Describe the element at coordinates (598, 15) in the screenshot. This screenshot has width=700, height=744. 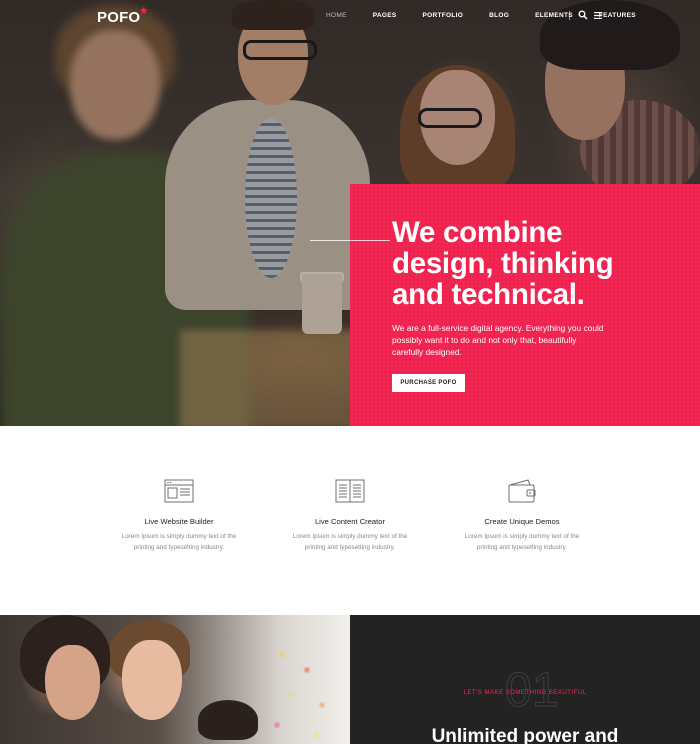
I see `menu-icon` at that location.